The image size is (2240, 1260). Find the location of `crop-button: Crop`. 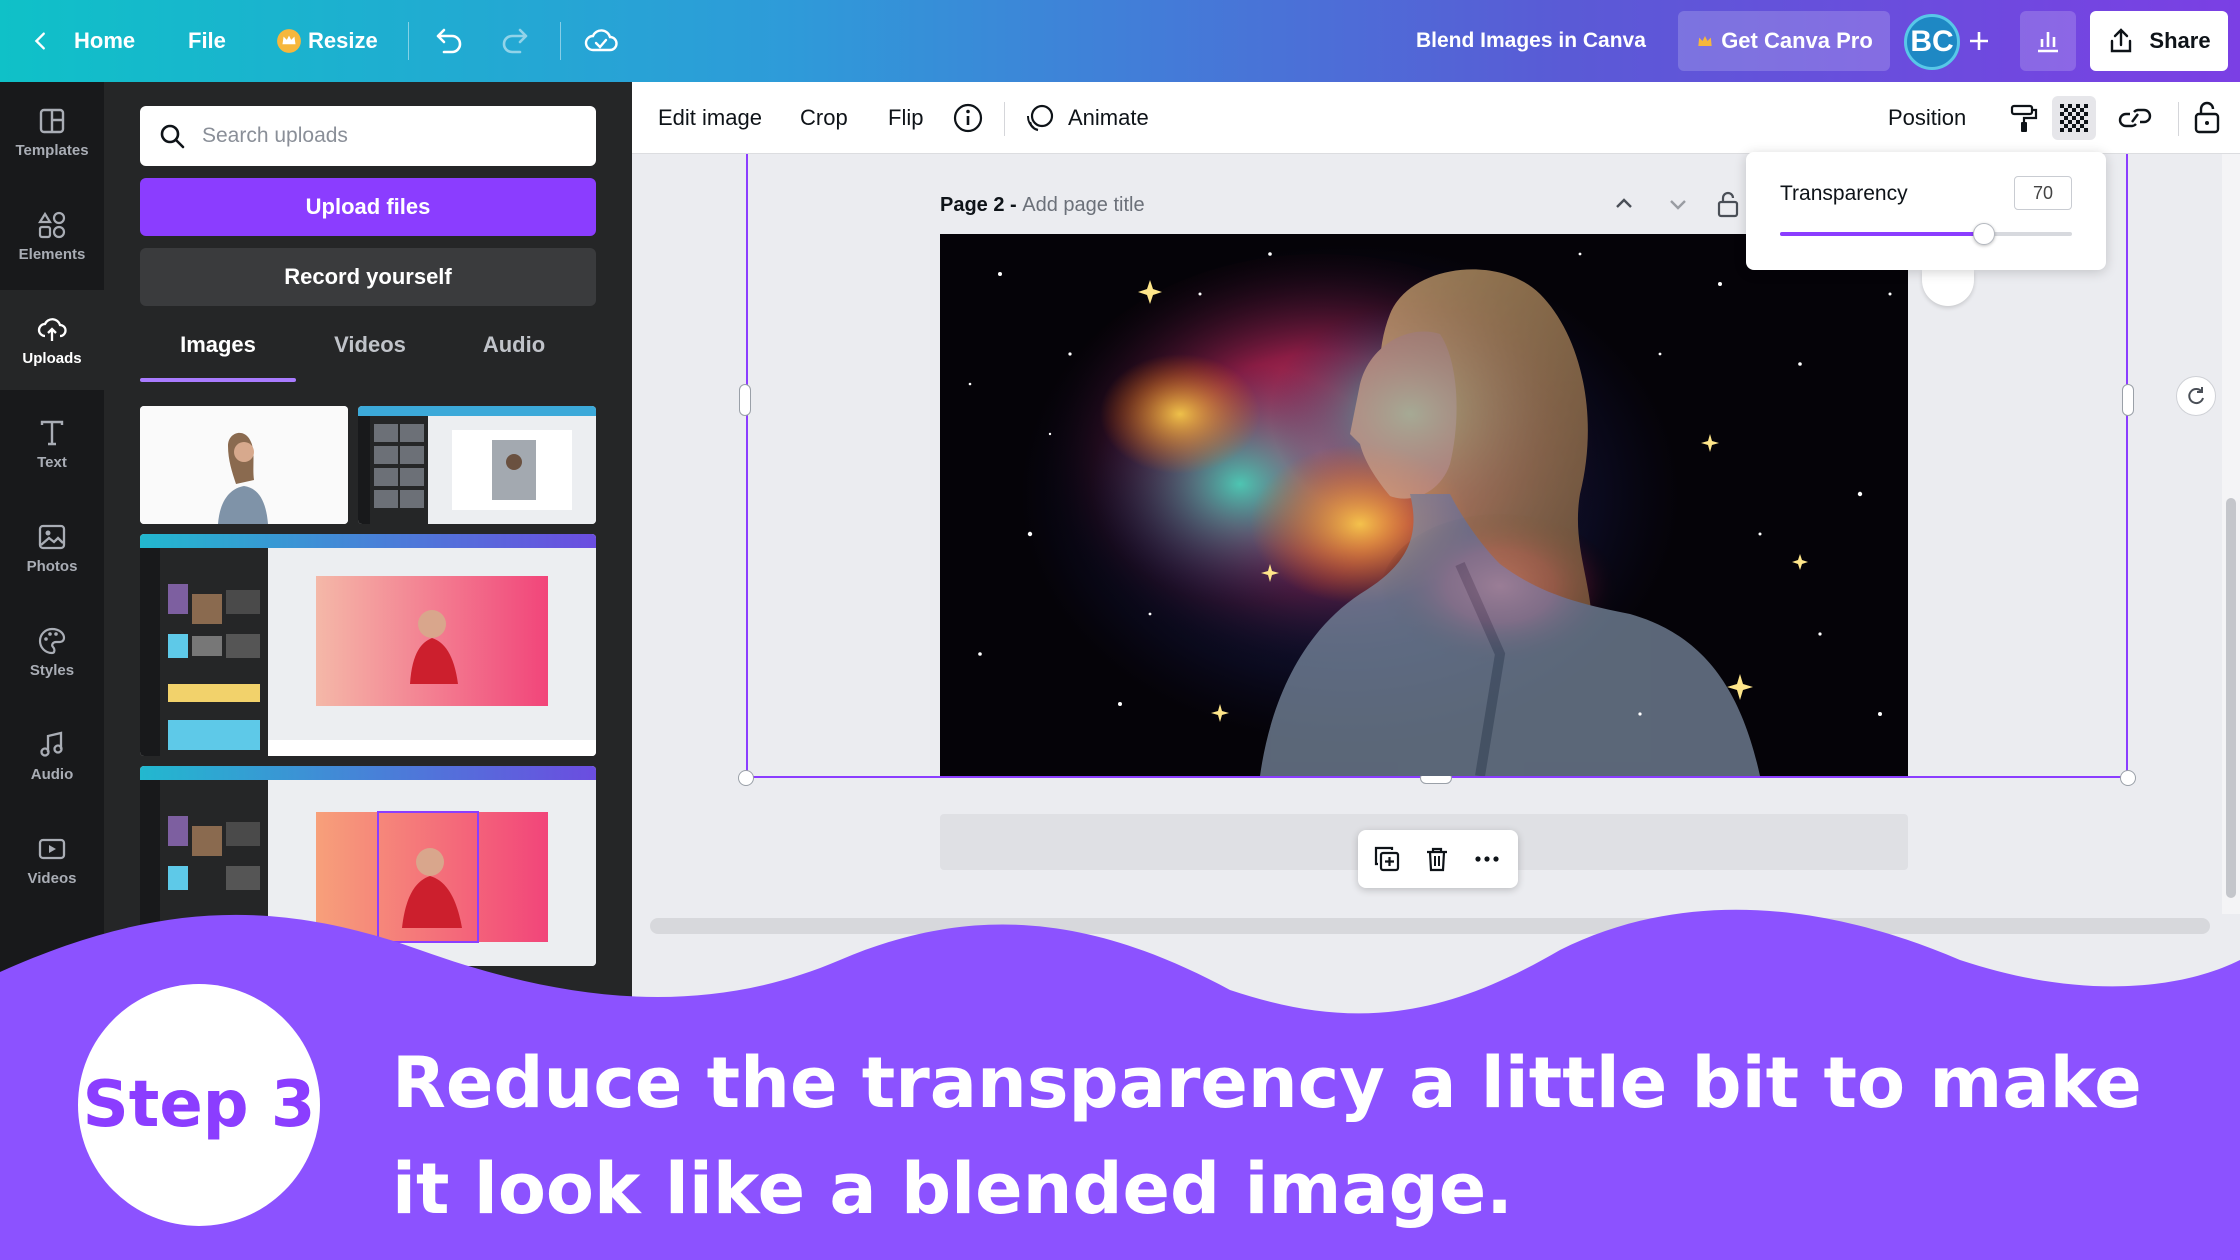

crop-button: Crop is located at coordinates (824, 118).